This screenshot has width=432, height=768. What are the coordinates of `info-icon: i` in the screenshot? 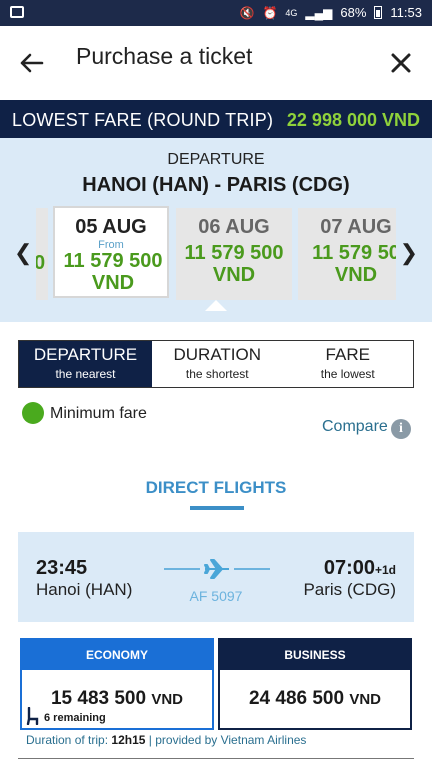 It's located at (401, 429).